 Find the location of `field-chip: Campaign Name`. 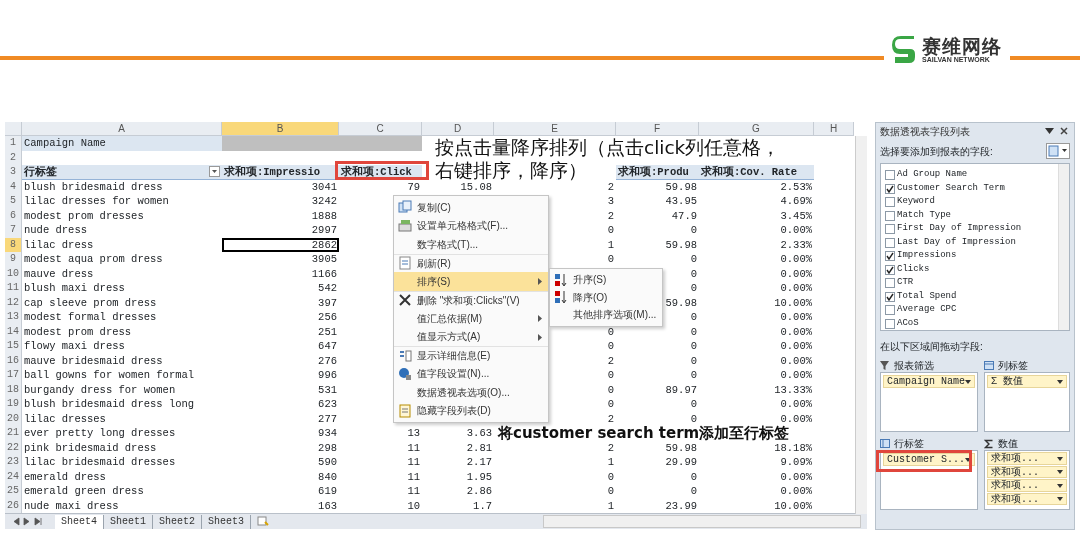

field-chip: Campaign Name is located at coordinates (929, 382).